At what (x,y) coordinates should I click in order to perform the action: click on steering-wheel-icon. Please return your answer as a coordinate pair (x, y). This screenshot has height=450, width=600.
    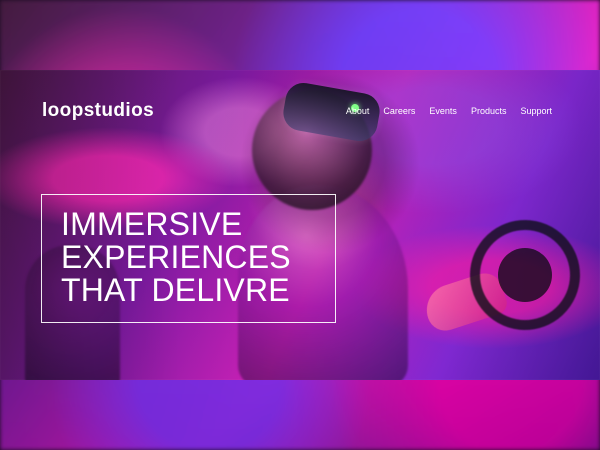
    Looking at the image, I should click on (525, 275).